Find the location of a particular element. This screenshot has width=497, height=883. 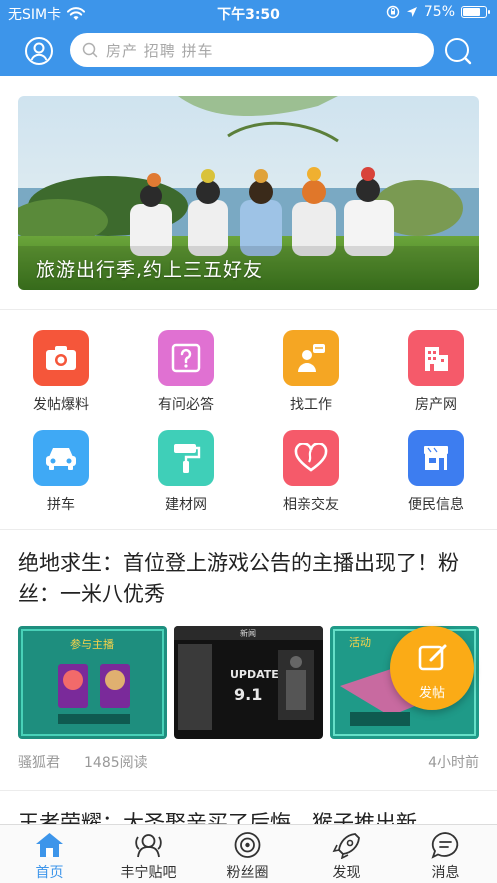

grid-item-building-materials: 建材网 is located at coordinates (186, 472).